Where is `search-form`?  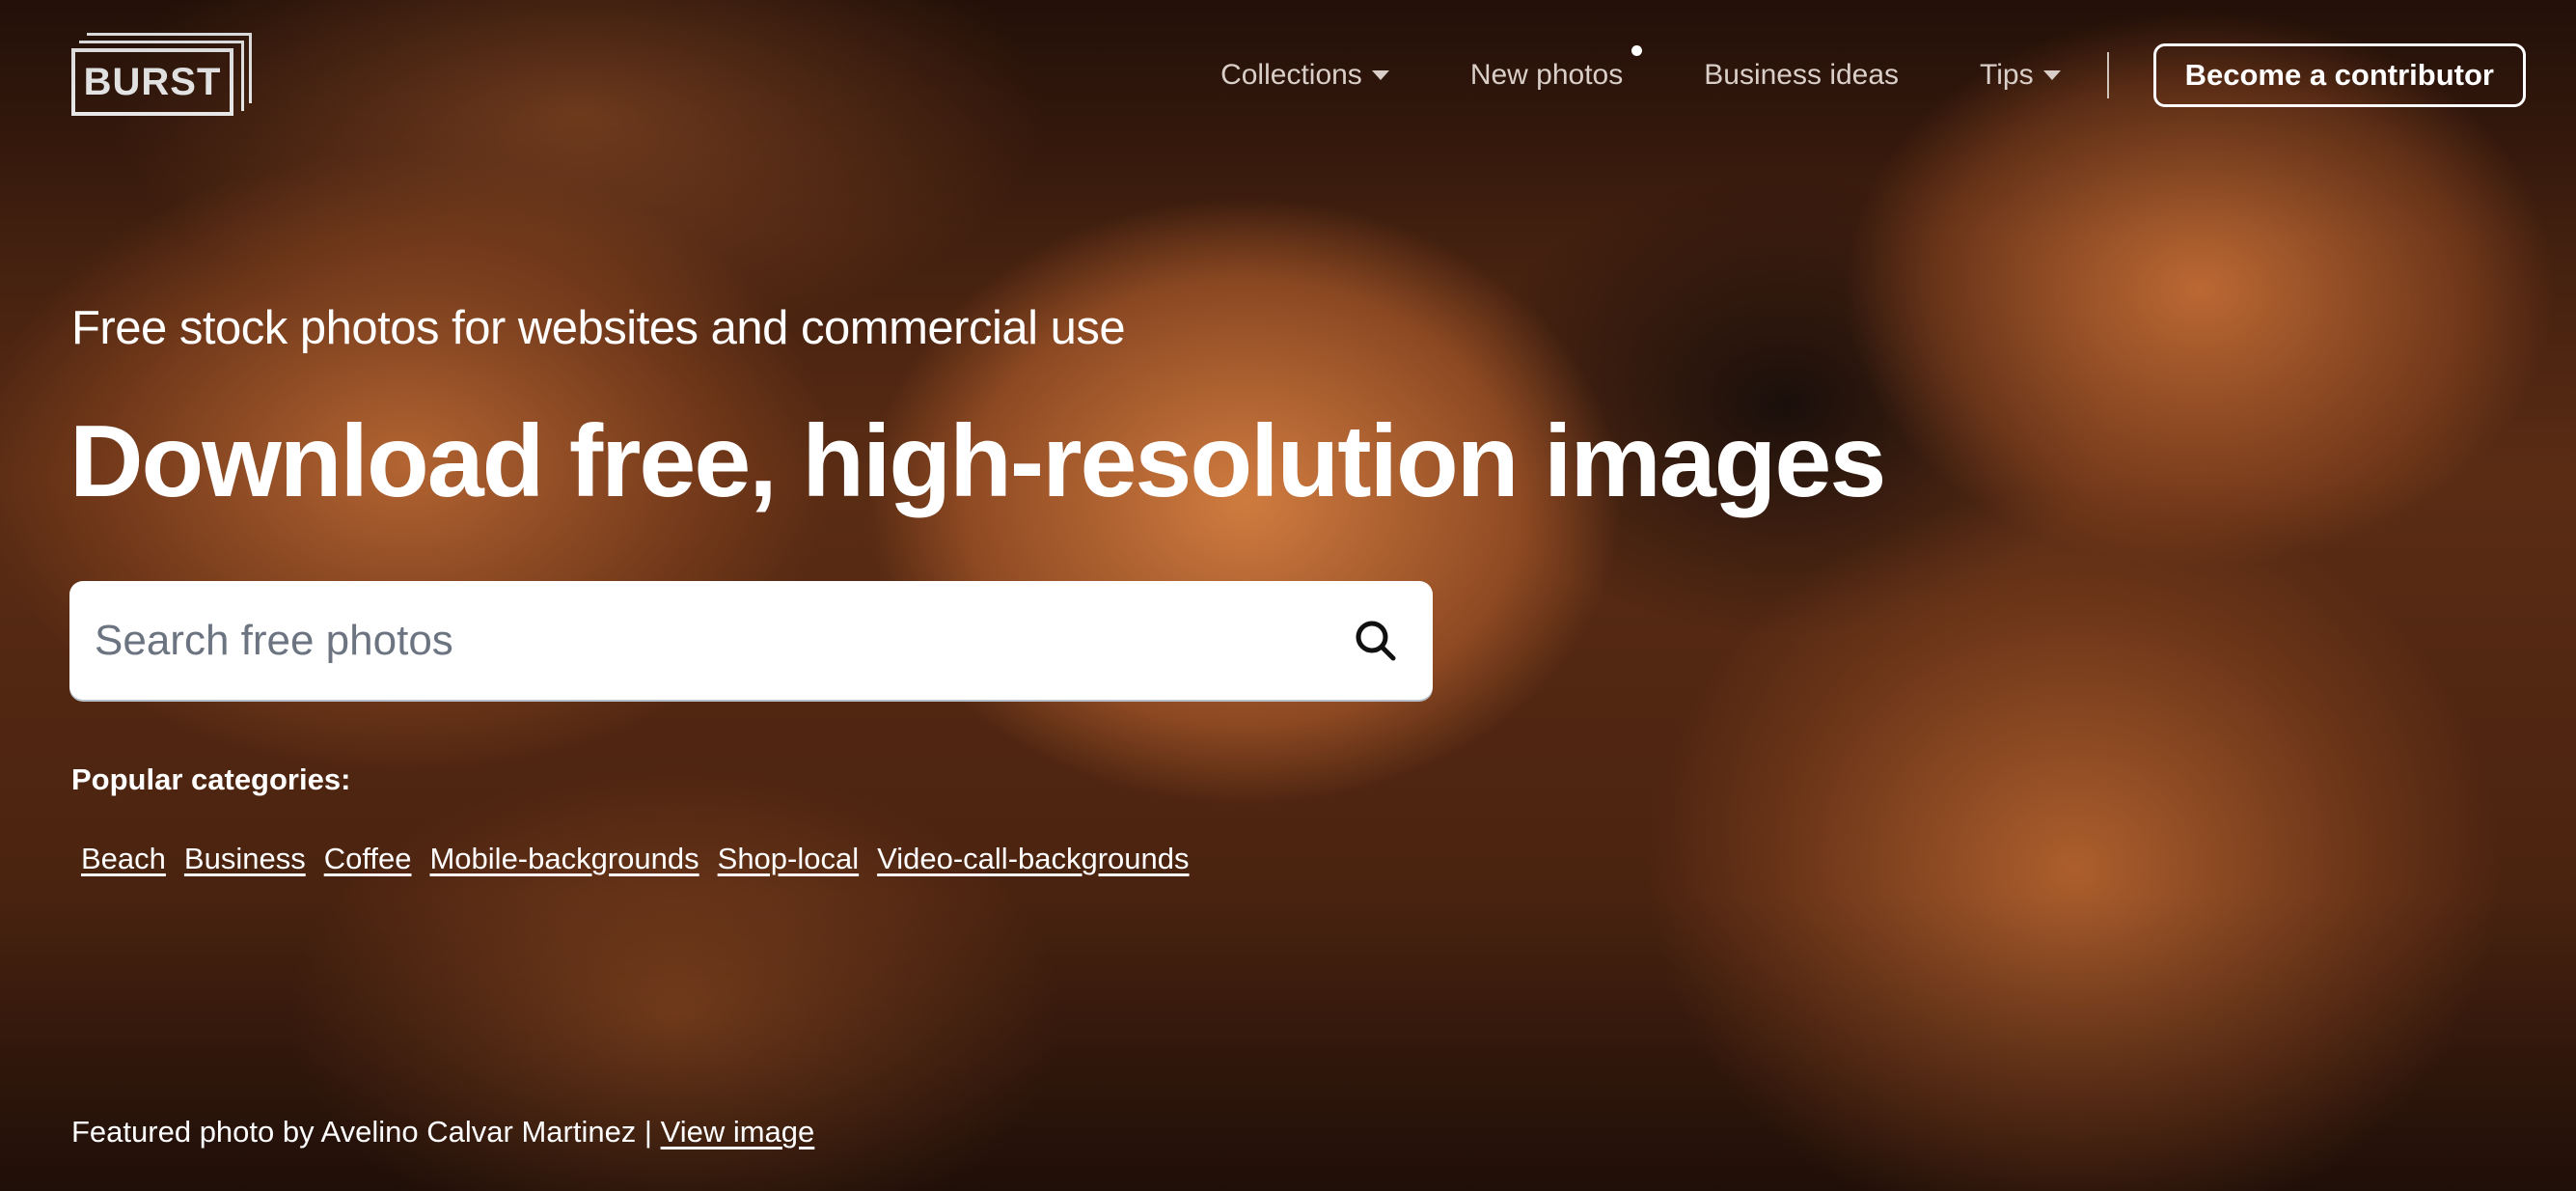
search-form is located at coordinates (751, 640).